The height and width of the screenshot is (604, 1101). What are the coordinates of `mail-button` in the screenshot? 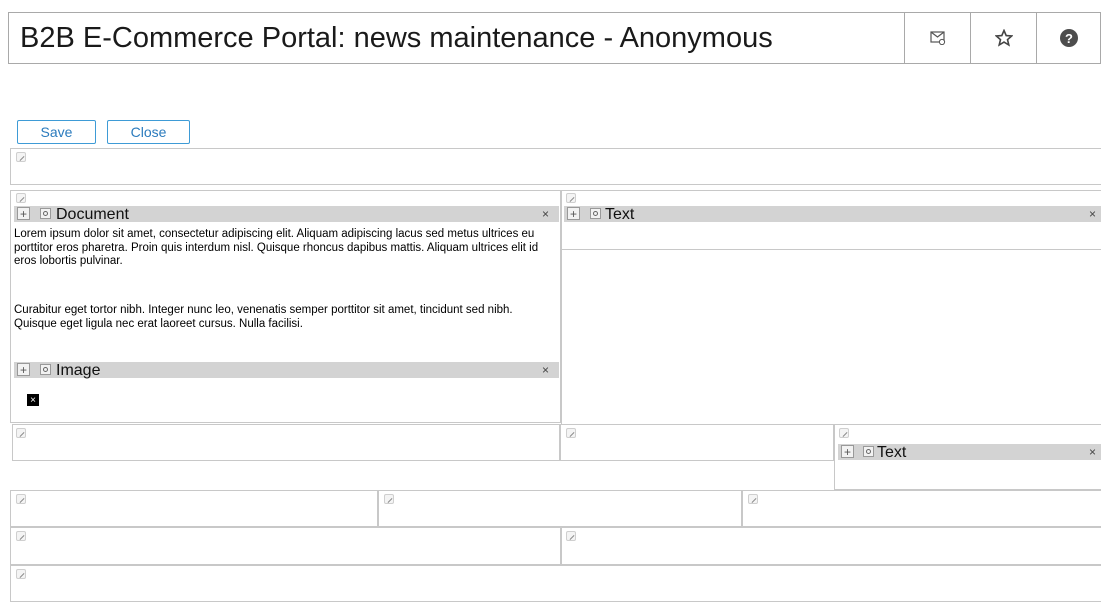 It's located at (937, 38).